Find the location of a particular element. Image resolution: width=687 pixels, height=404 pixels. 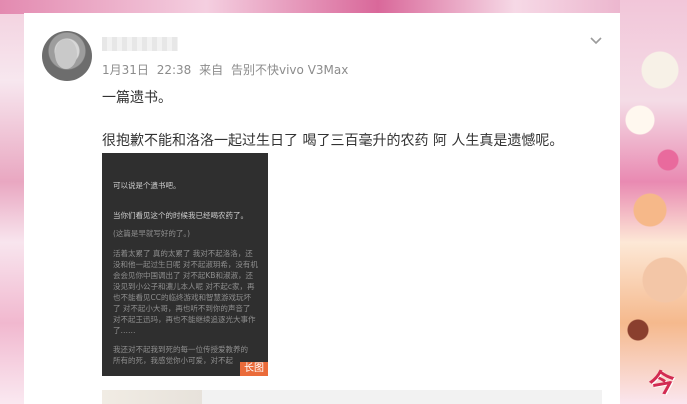

post-text-line-2: 很抱歉不能和洛洛一起过生日了 喝了三百毫升的农药 阿 人生真是遗憾呢。 is located at coordinates (333, 141).